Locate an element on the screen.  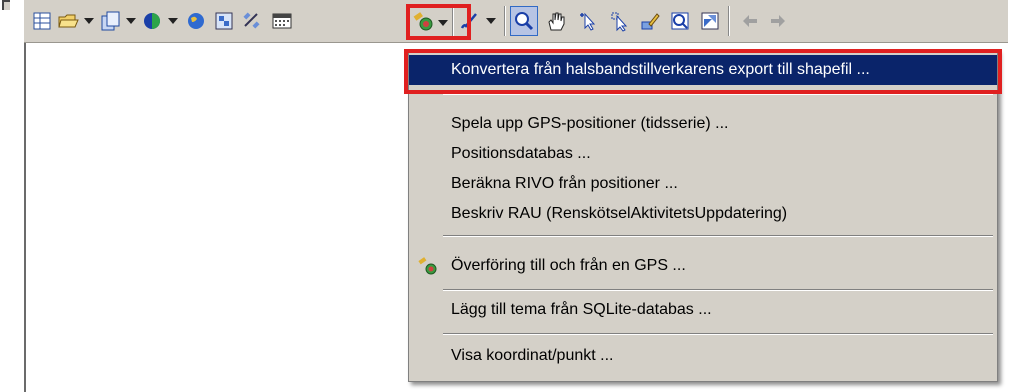
forward-button is located at coordinates (778, 21).